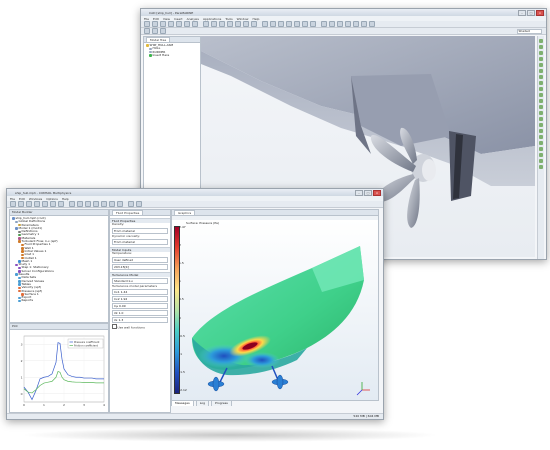 The image size is (550, 450). Describe the element at coordinates (140, 266) in the screenshot. I see `temperature-input: 293.15[K]` at that location.